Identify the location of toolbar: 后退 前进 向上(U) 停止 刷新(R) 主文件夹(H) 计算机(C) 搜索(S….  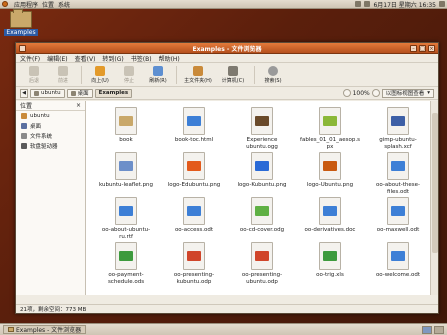
(227, 75).